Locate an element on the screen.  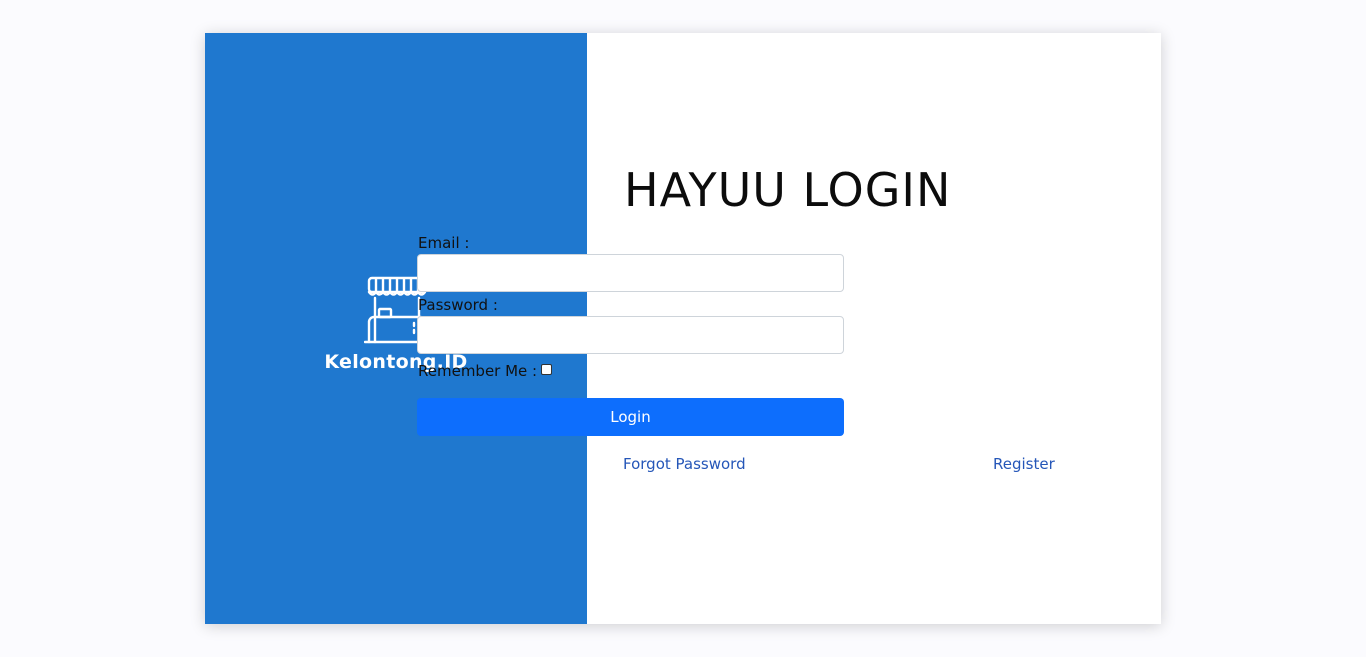
password-label: Password : is located at coordinates (458, 305).